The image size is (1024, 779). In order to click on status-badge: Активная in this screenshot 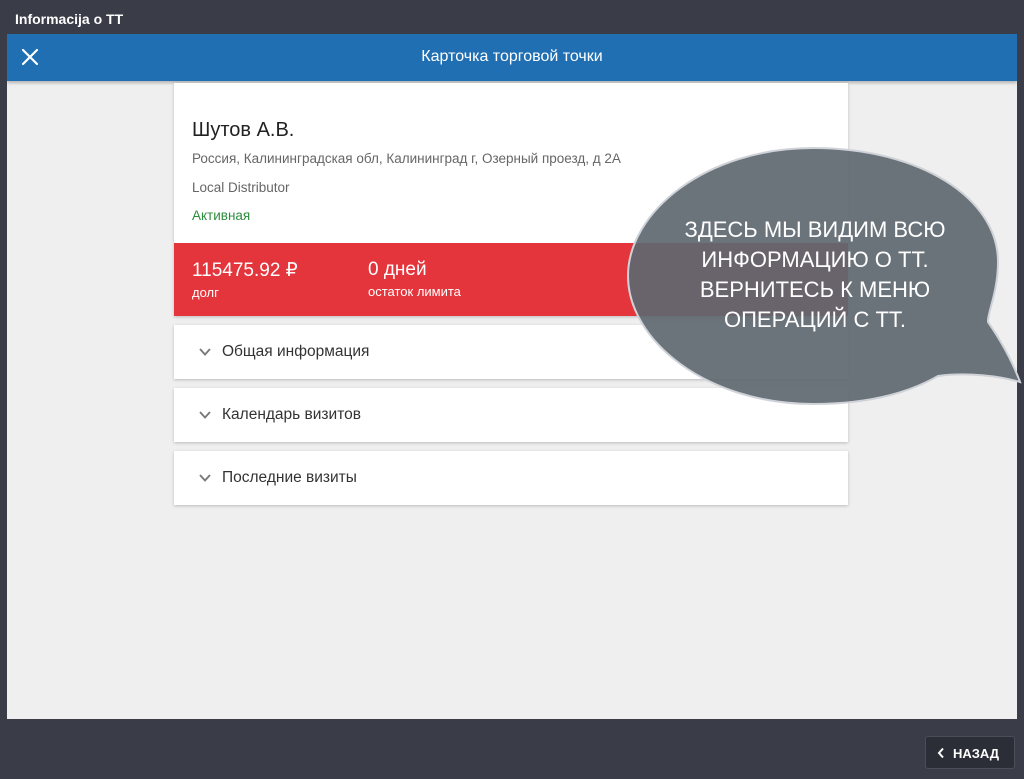, I will do `click(221, 215)`.